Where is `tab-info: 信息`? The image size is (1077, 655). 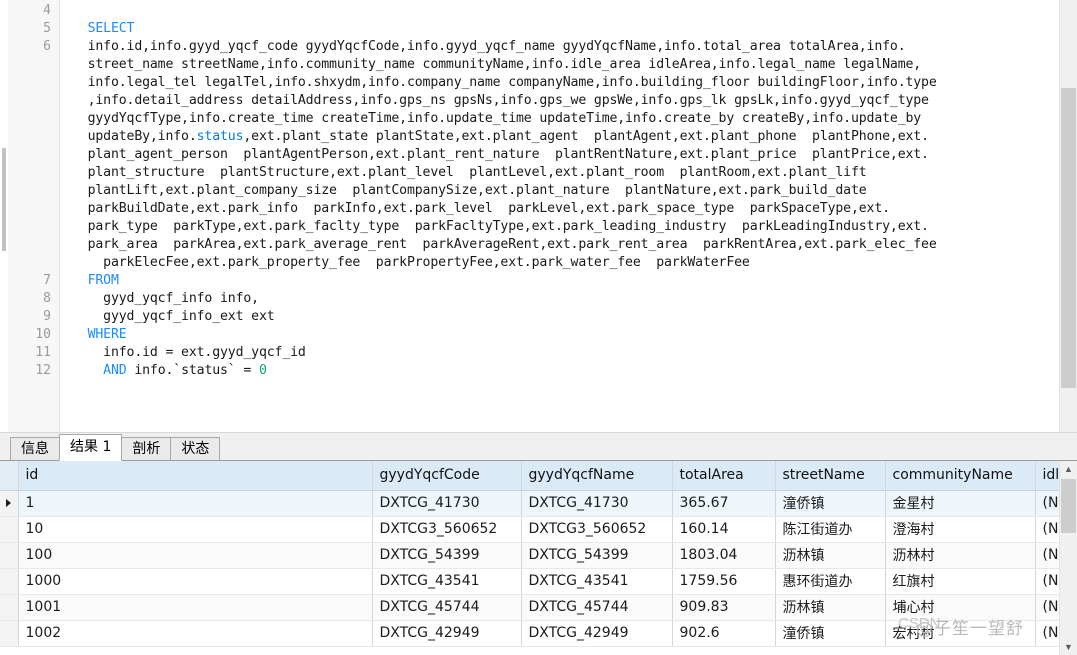
tab-info: 信息 is located at coordinates (35, 448).